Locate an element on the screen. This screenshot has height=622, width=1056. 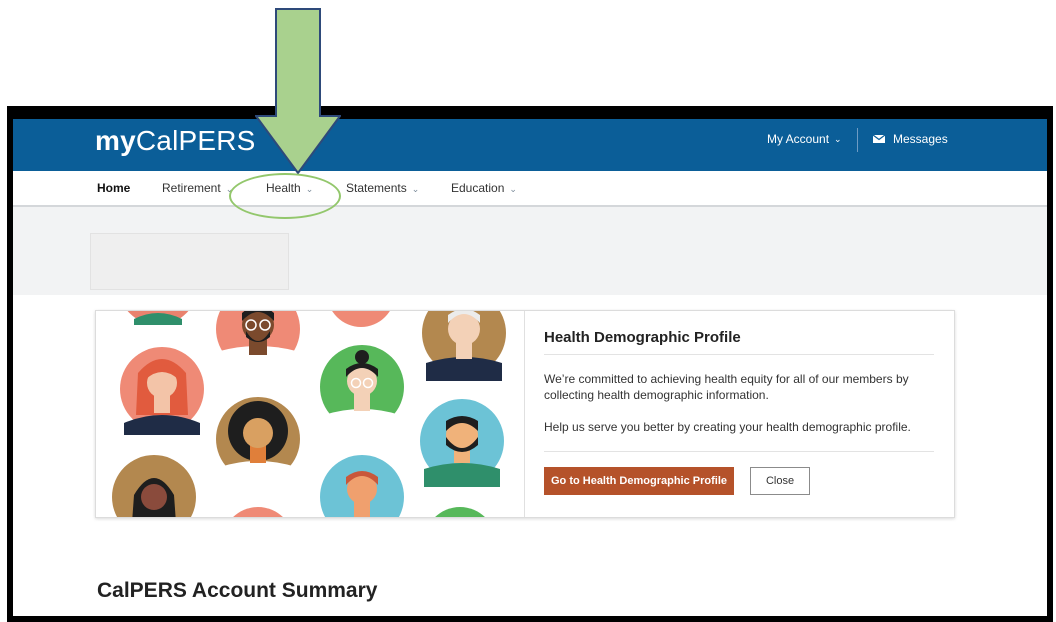
account-summary-heading: CalPERS Account Summary is located at coordinates (237, 590).